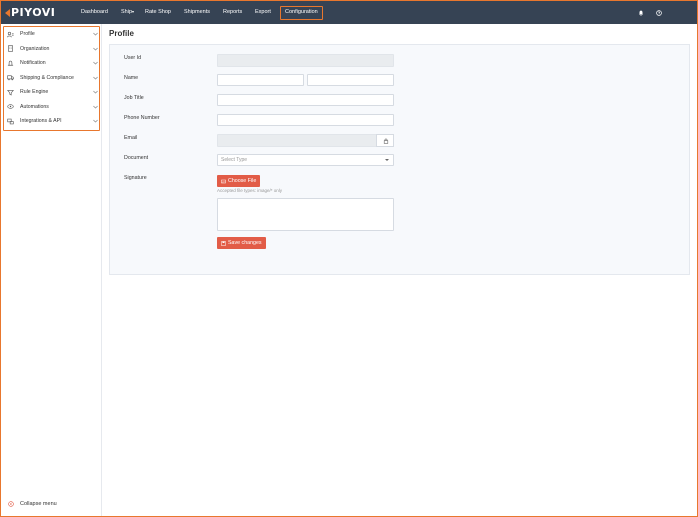  I want to click on first-name-field, so click(260, 80).